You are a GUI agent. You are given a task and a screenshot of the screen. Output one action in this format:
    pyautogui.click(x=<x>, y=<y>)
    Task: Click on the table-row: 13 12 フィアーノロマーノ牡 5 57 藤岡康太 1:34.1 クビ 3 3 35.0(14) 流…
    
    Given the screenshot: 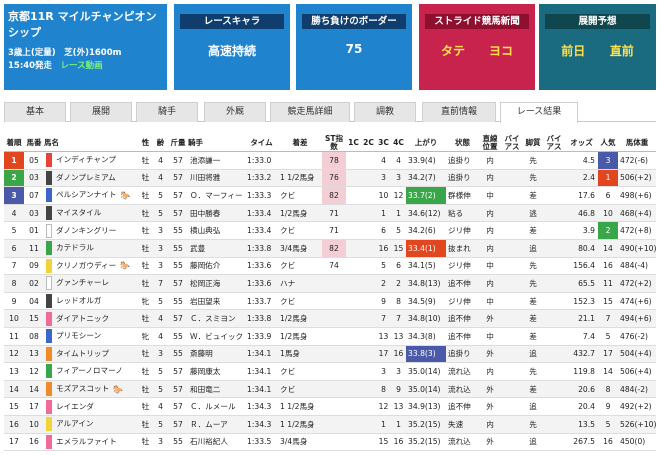 What is the action you would take?
    pyautogui.click(x=330, y=371)
    